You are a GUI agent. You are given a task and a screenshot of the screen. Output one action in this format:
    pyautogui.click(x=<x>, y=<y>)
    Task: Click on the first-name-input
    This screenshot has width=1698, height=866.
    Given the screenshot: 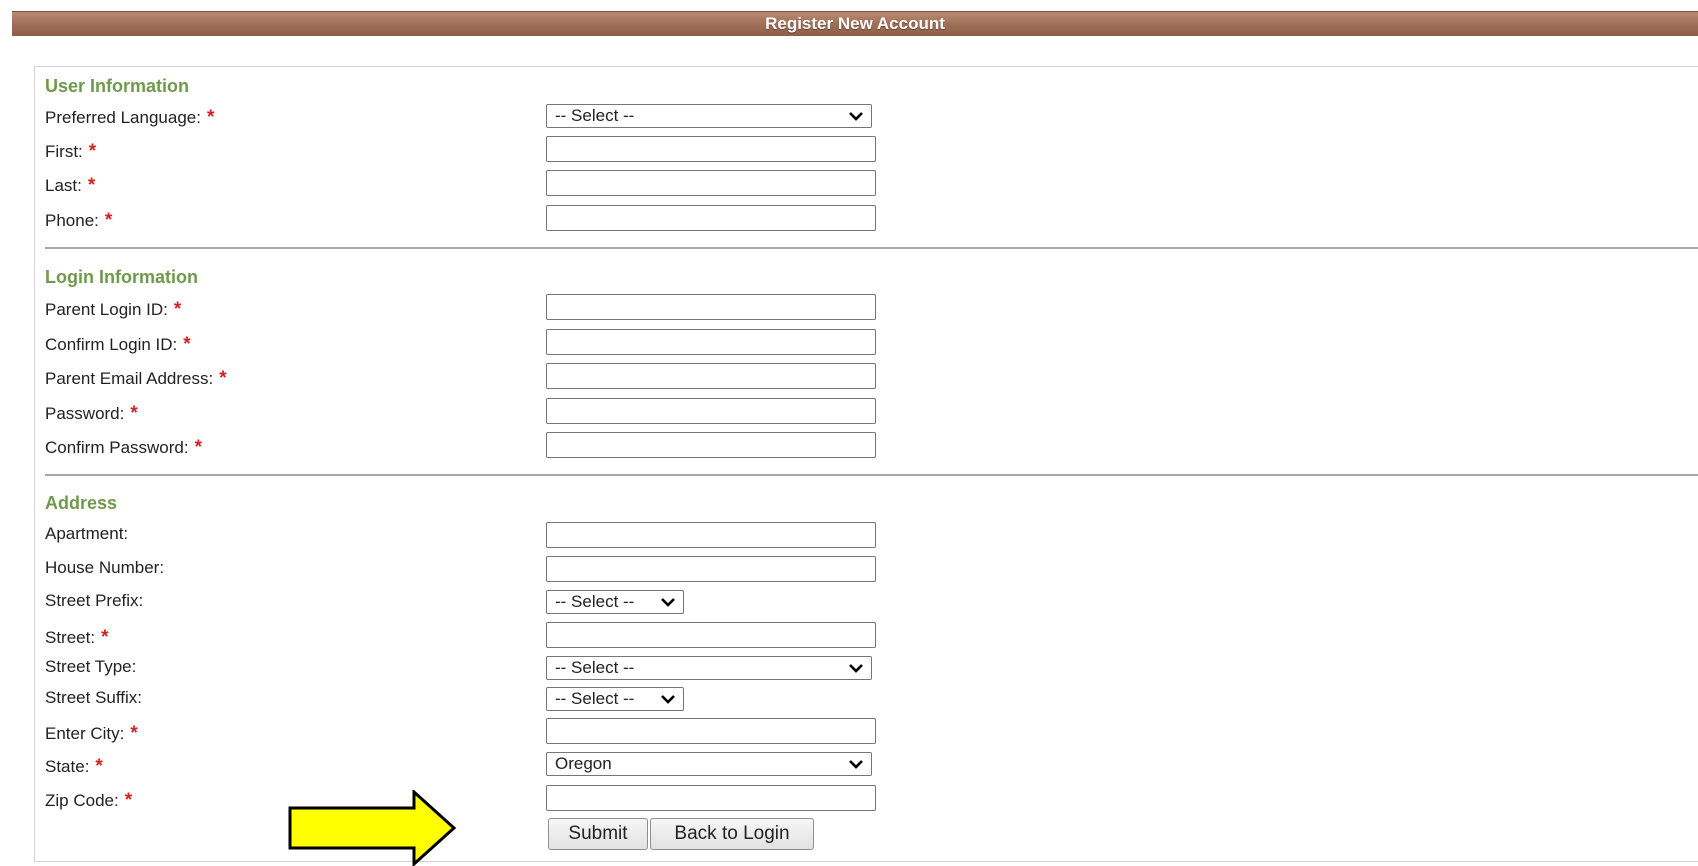 What is the action you would take?
    pyautogui.click(x=711, y=149)
    